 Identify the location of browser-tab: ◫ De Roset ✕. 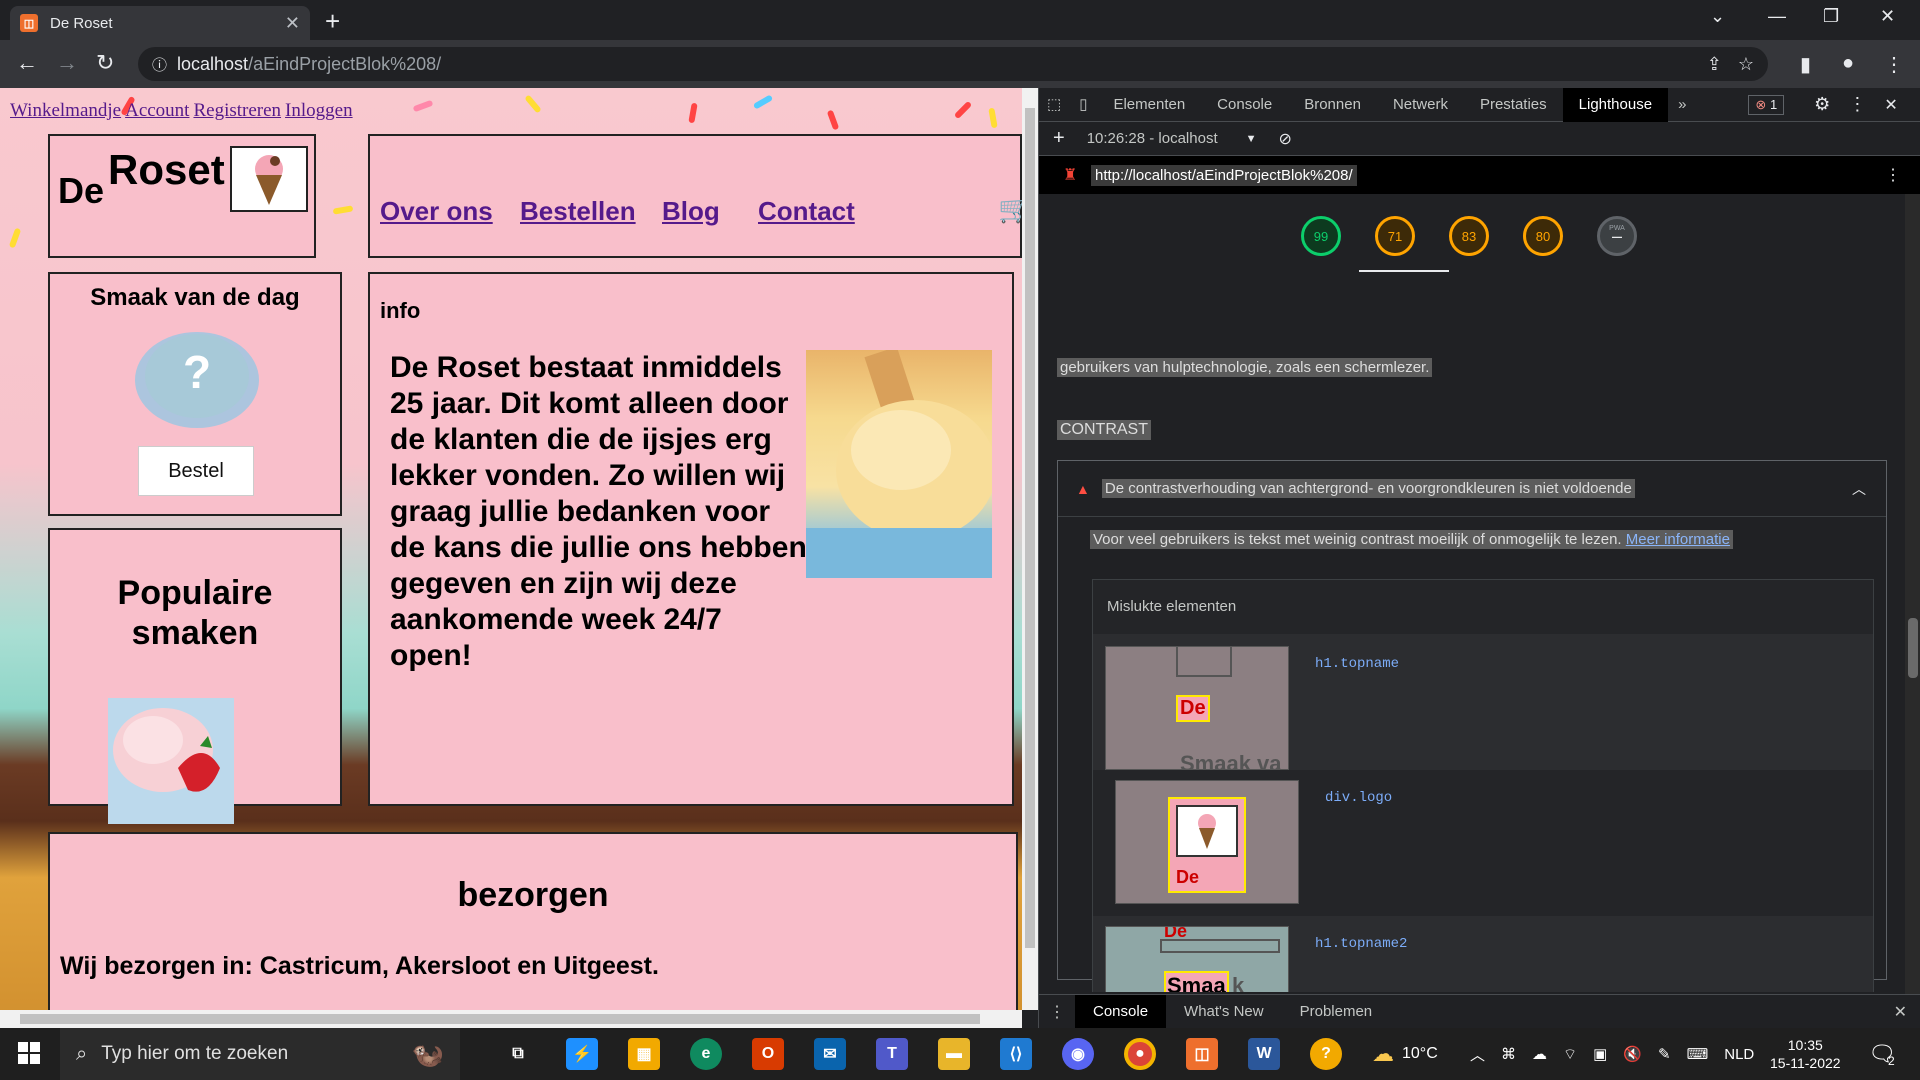
(160, 23).